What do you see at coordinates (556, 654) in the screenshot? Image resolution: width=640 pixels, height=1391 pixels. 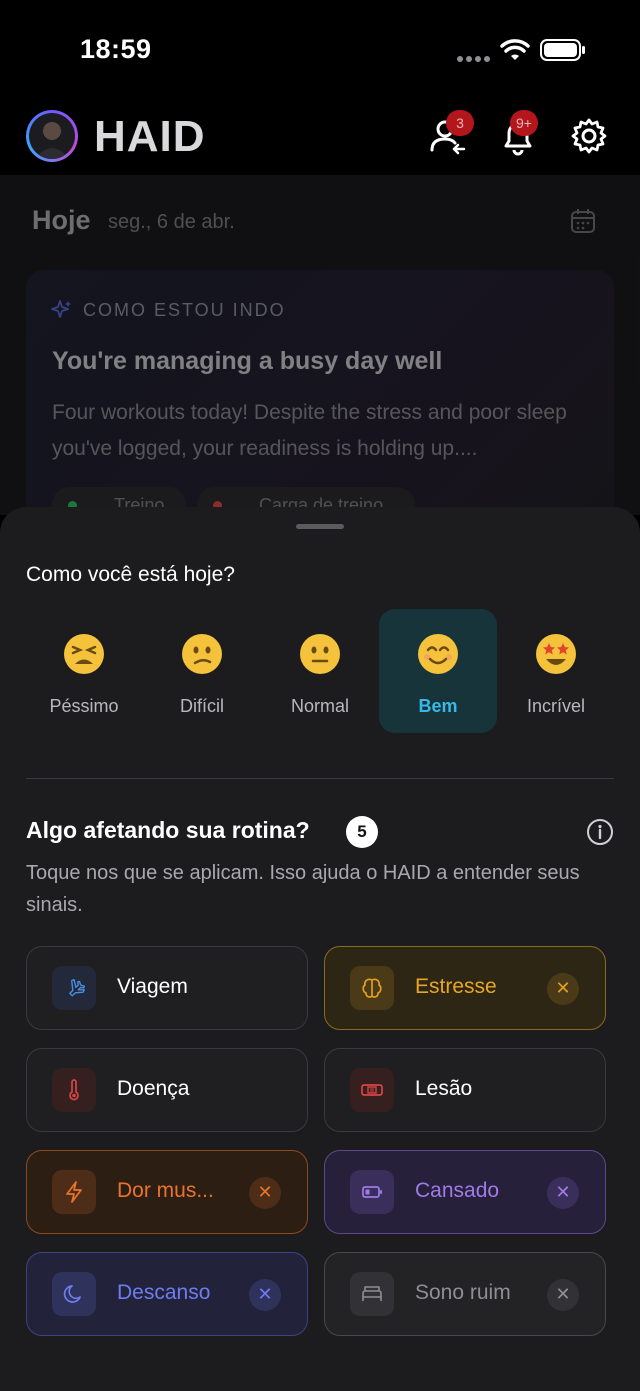 I see `star-struck-face-icon` at bounding box center [556, 654].